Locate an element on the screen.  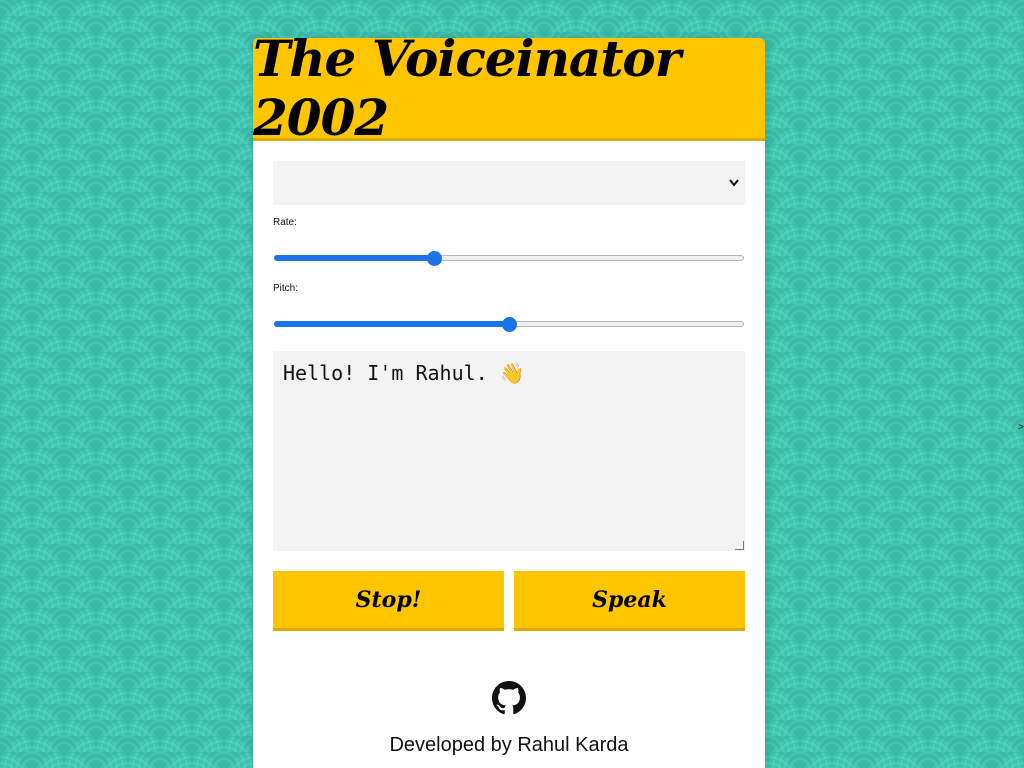
developer-credit: Developed by Rahul Karda is located at coordinates (509, 745).